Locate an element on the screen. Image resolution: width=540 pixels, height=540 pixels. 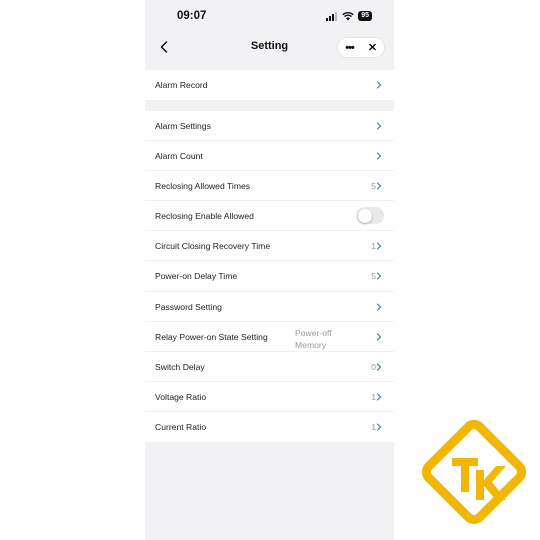
setting-row-current-ratio: Current Ratio 1 is located at coordinates (269, 427).